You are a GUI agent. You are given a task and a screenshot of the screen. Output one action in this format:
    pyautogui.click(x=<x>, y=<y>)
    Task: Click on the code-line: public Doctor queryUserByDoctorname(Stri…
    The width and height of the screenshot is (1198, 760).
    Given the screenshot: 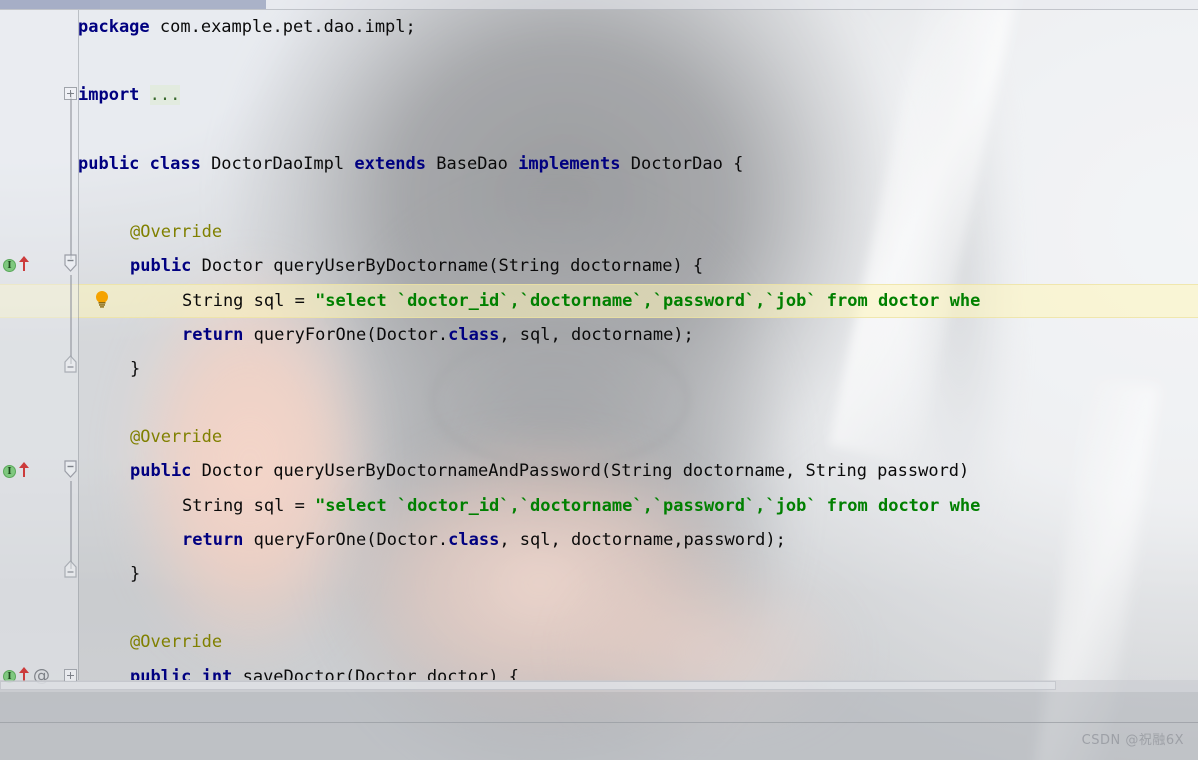 What is the action you would take?
    pyautogui.click(x=638, y=266)
    